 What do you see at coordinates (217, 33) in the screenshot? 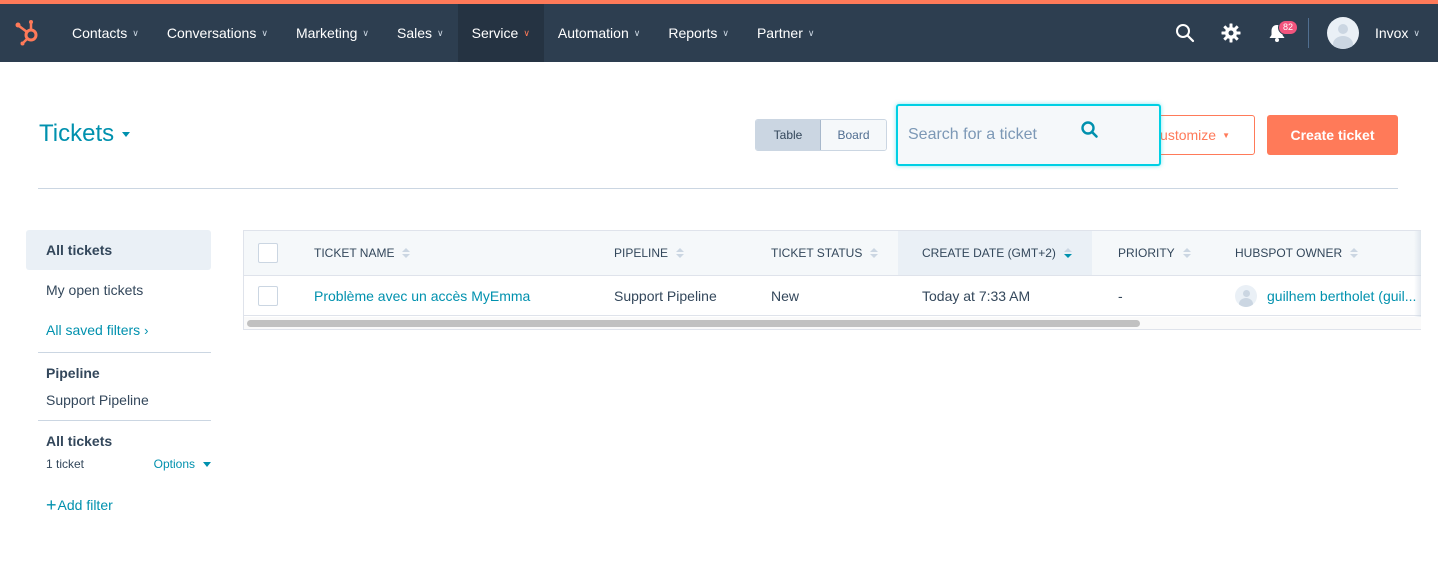
I see `nav-conversations: Conversations ∨` at bounding box center [217, 33].